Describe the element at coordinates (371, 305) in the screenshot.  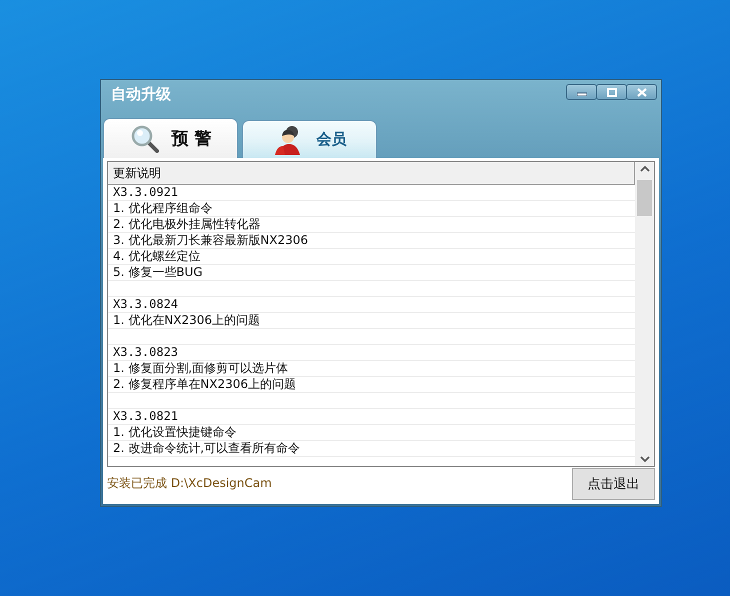
I see `version-label: X3.3.0824` at that location.